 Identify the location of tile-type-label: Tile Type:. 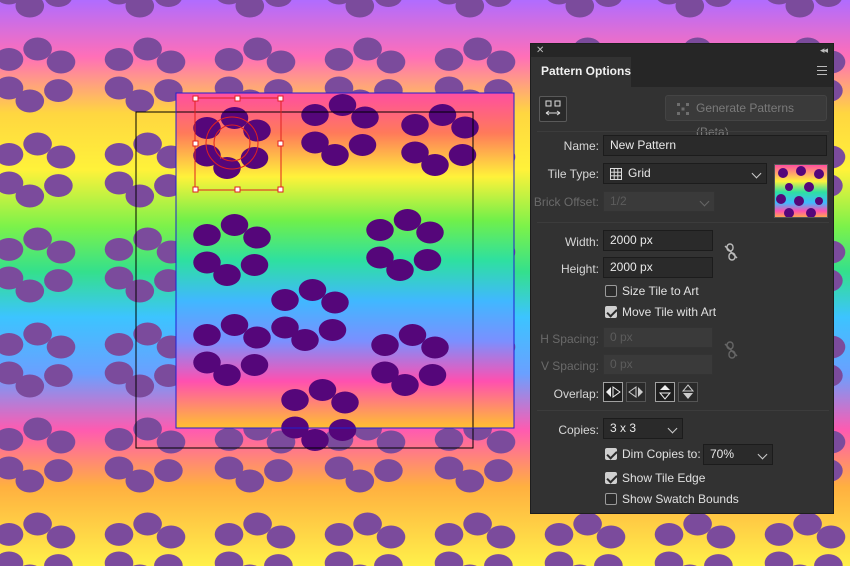
(573, 174).